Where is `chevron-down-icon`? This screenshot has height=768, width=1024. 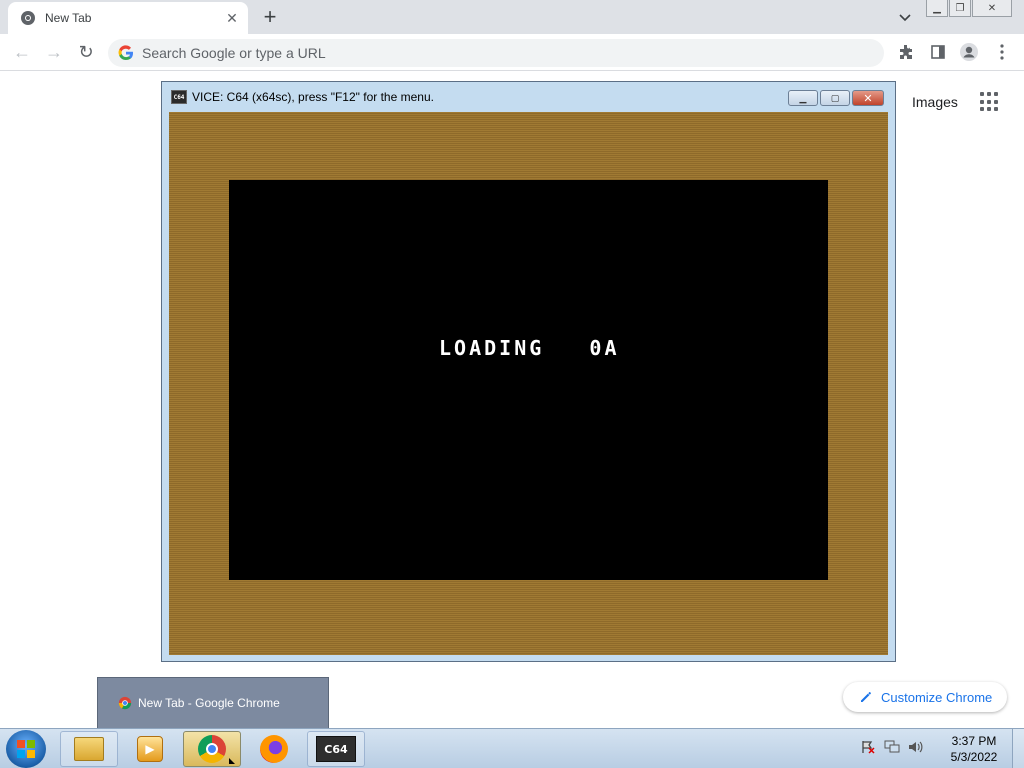 chevron-down-icon is located at coordinates (905, 18).